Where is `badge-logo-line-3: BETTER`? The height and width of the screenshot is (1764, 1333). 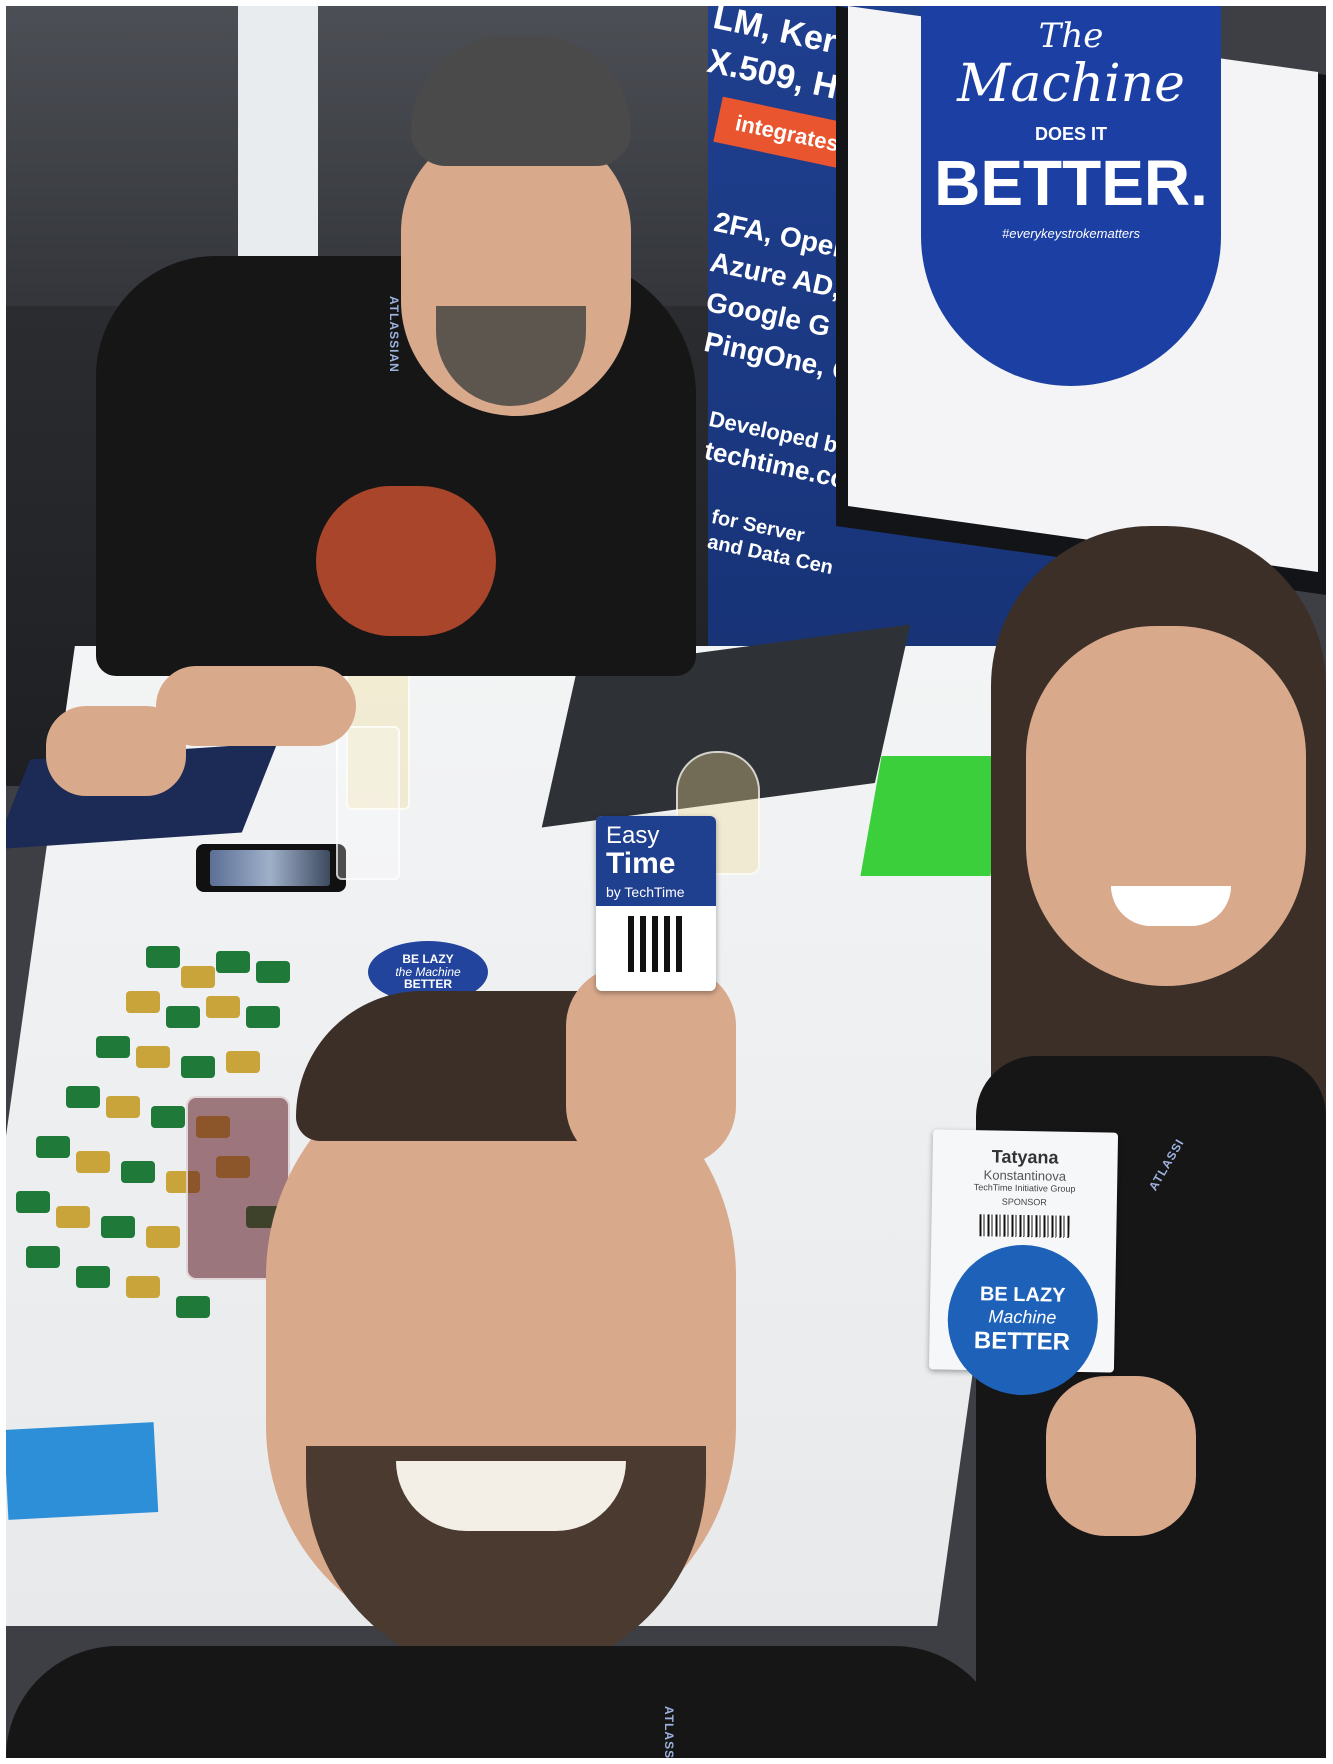
badge-logo-line-3: BETTER is located at coordinates (1022, 1341).